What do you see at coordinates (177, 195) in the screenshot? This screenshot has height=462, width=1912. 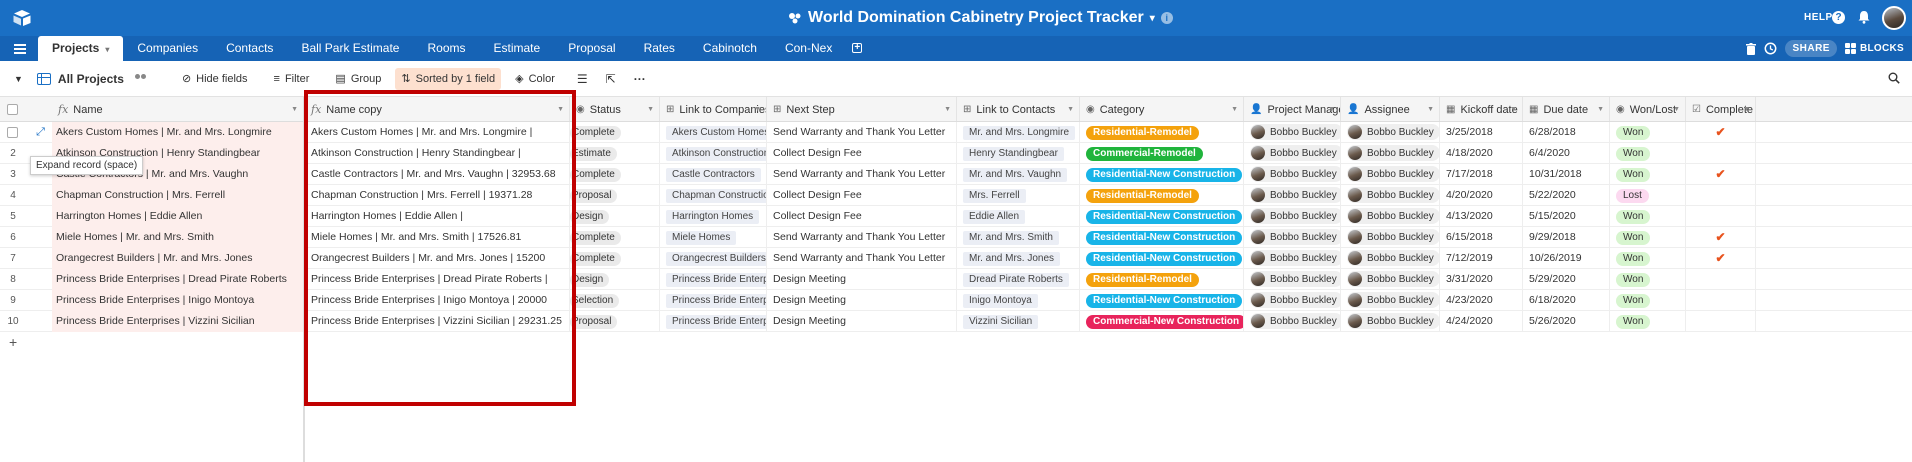 I see `name-cell: Chapman Construction | Mrs. Ferrell` at bounding box center [177, 195].